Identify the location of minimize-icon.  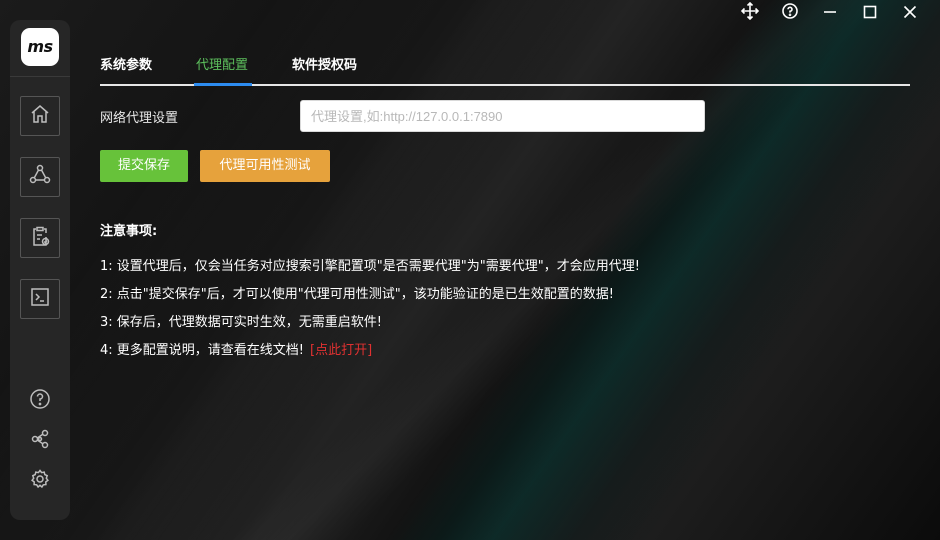
(830, 13).